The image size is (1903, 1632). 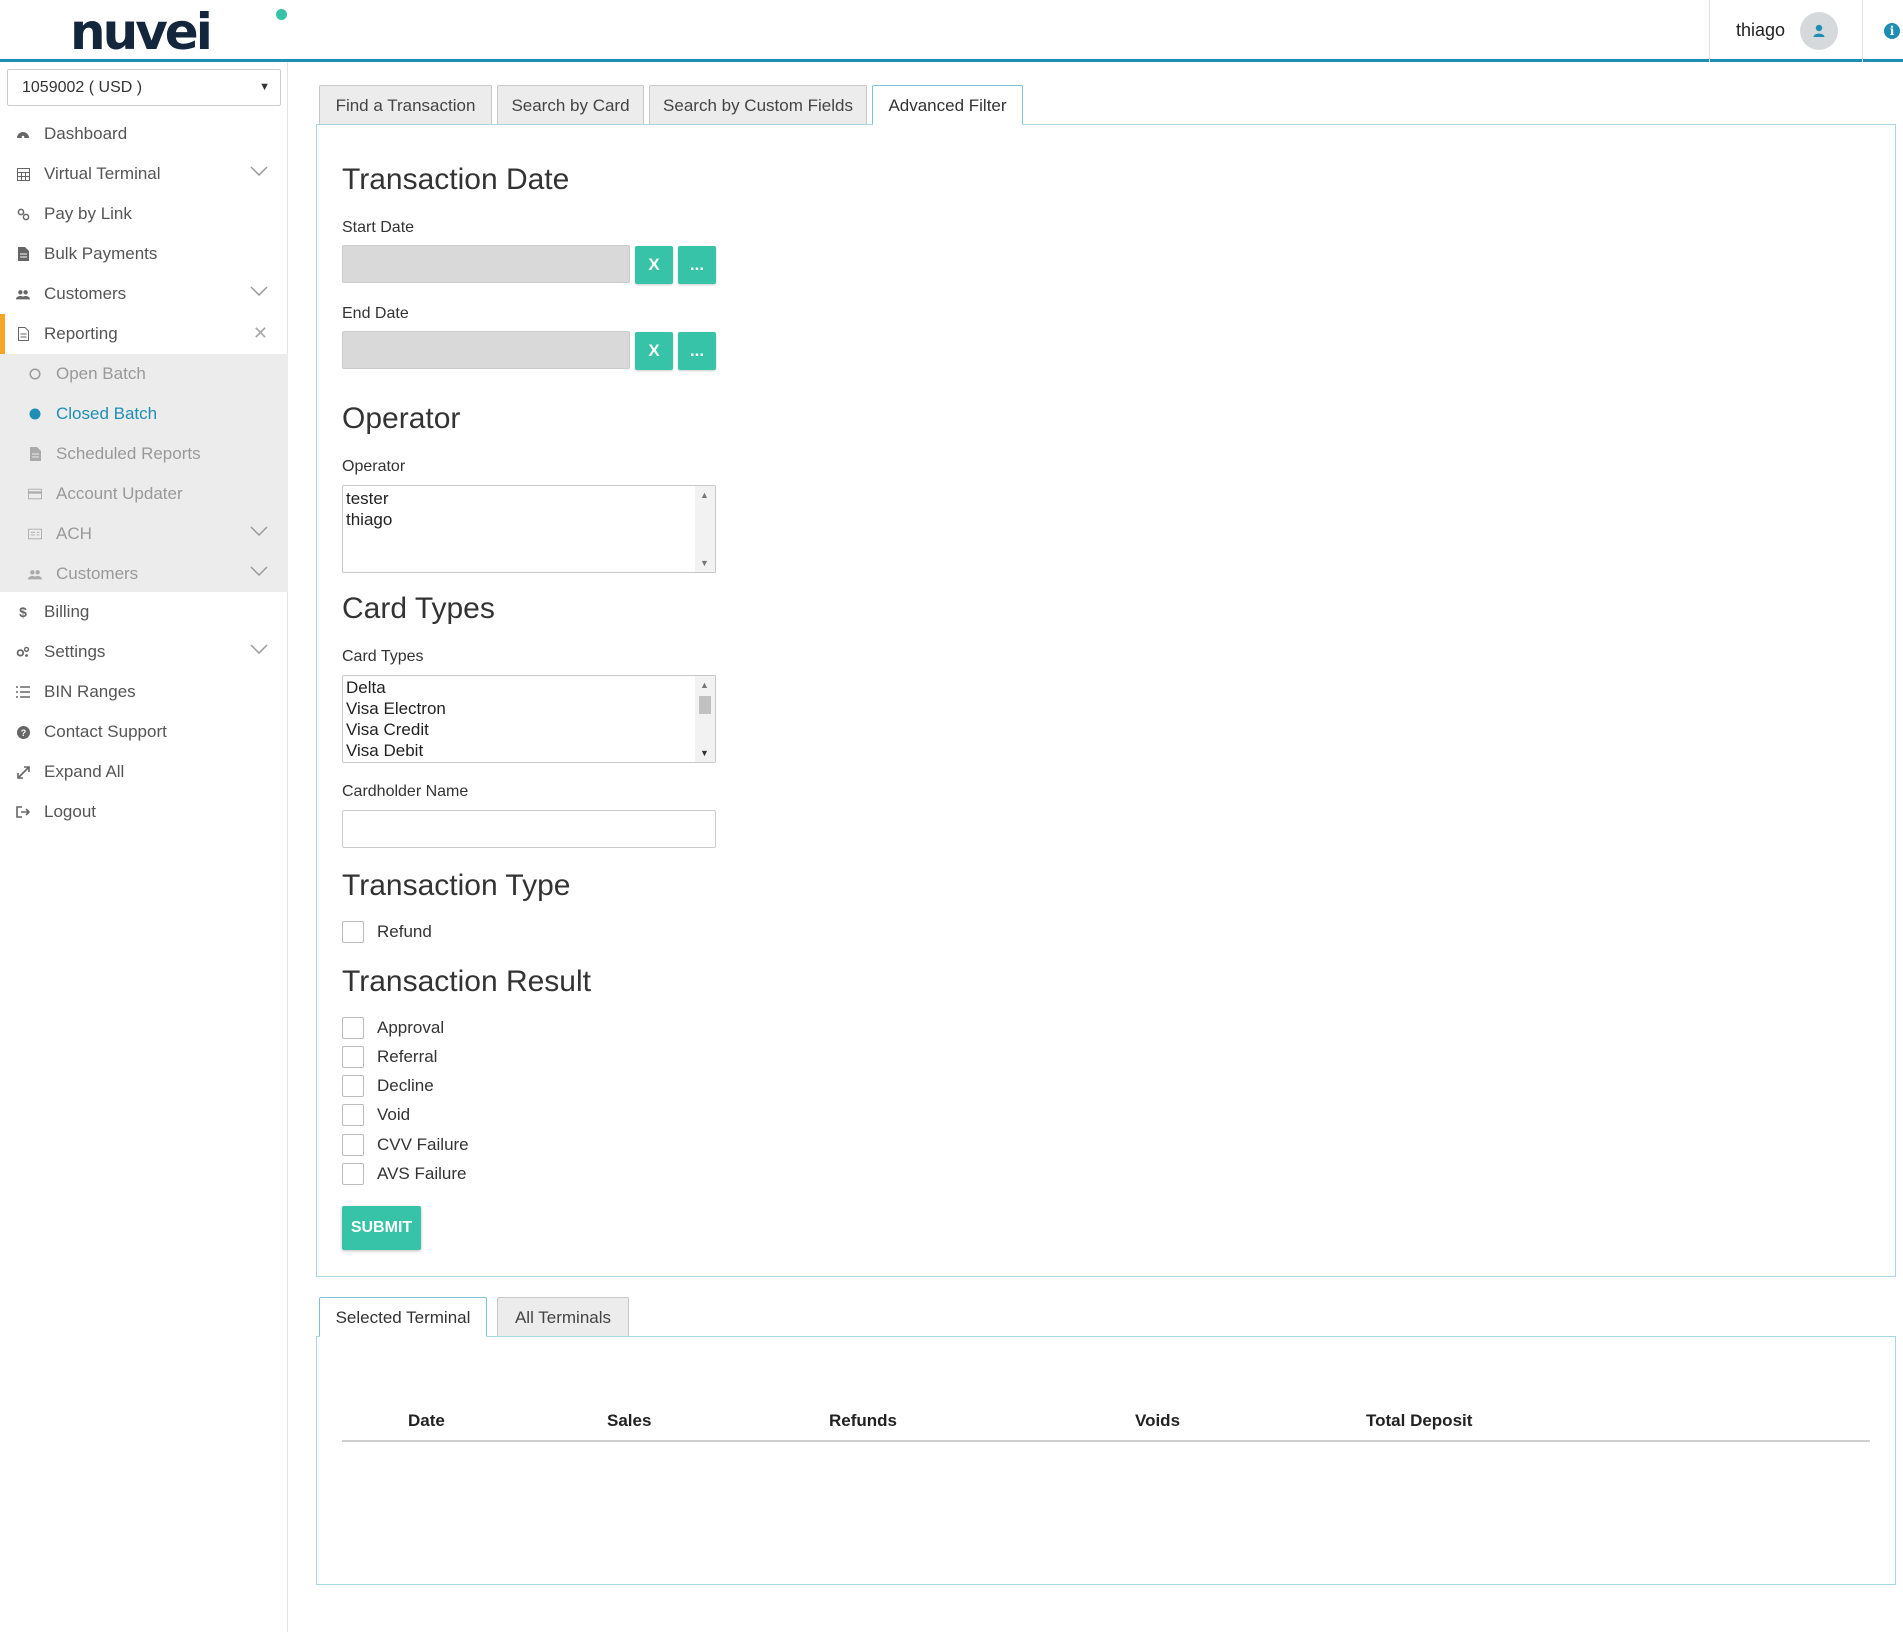 What do you see at coordinates (1157, 1421) in the screenshot?
I see `column-header-voids: Voids` at bounding box center [1157, 1421].